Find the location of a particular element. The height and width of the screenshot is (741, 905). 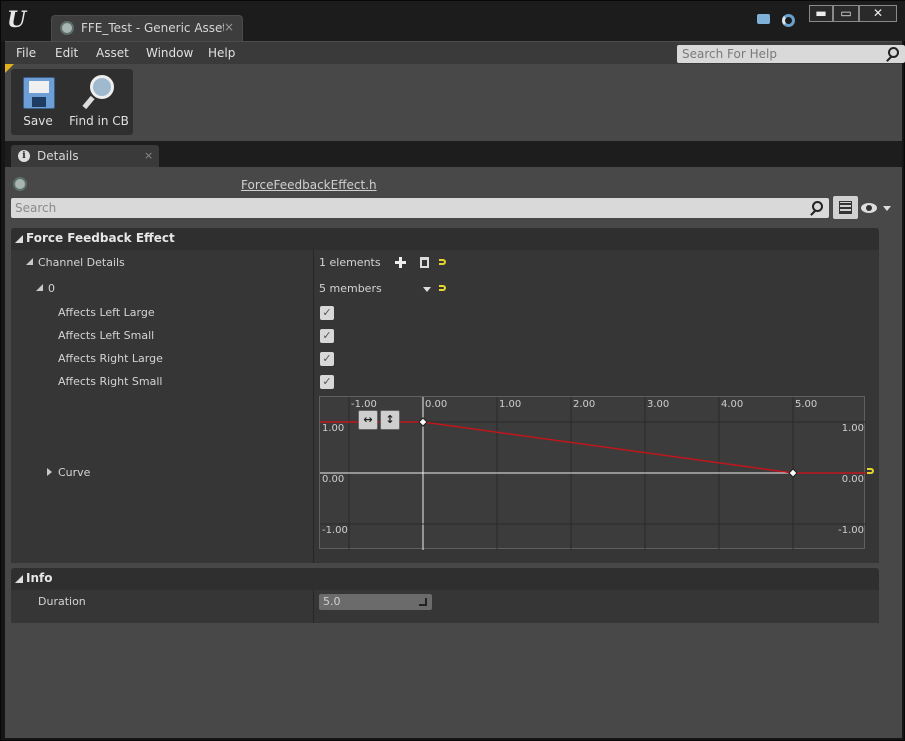

category-title: Info is located at coordinates (39, 578).